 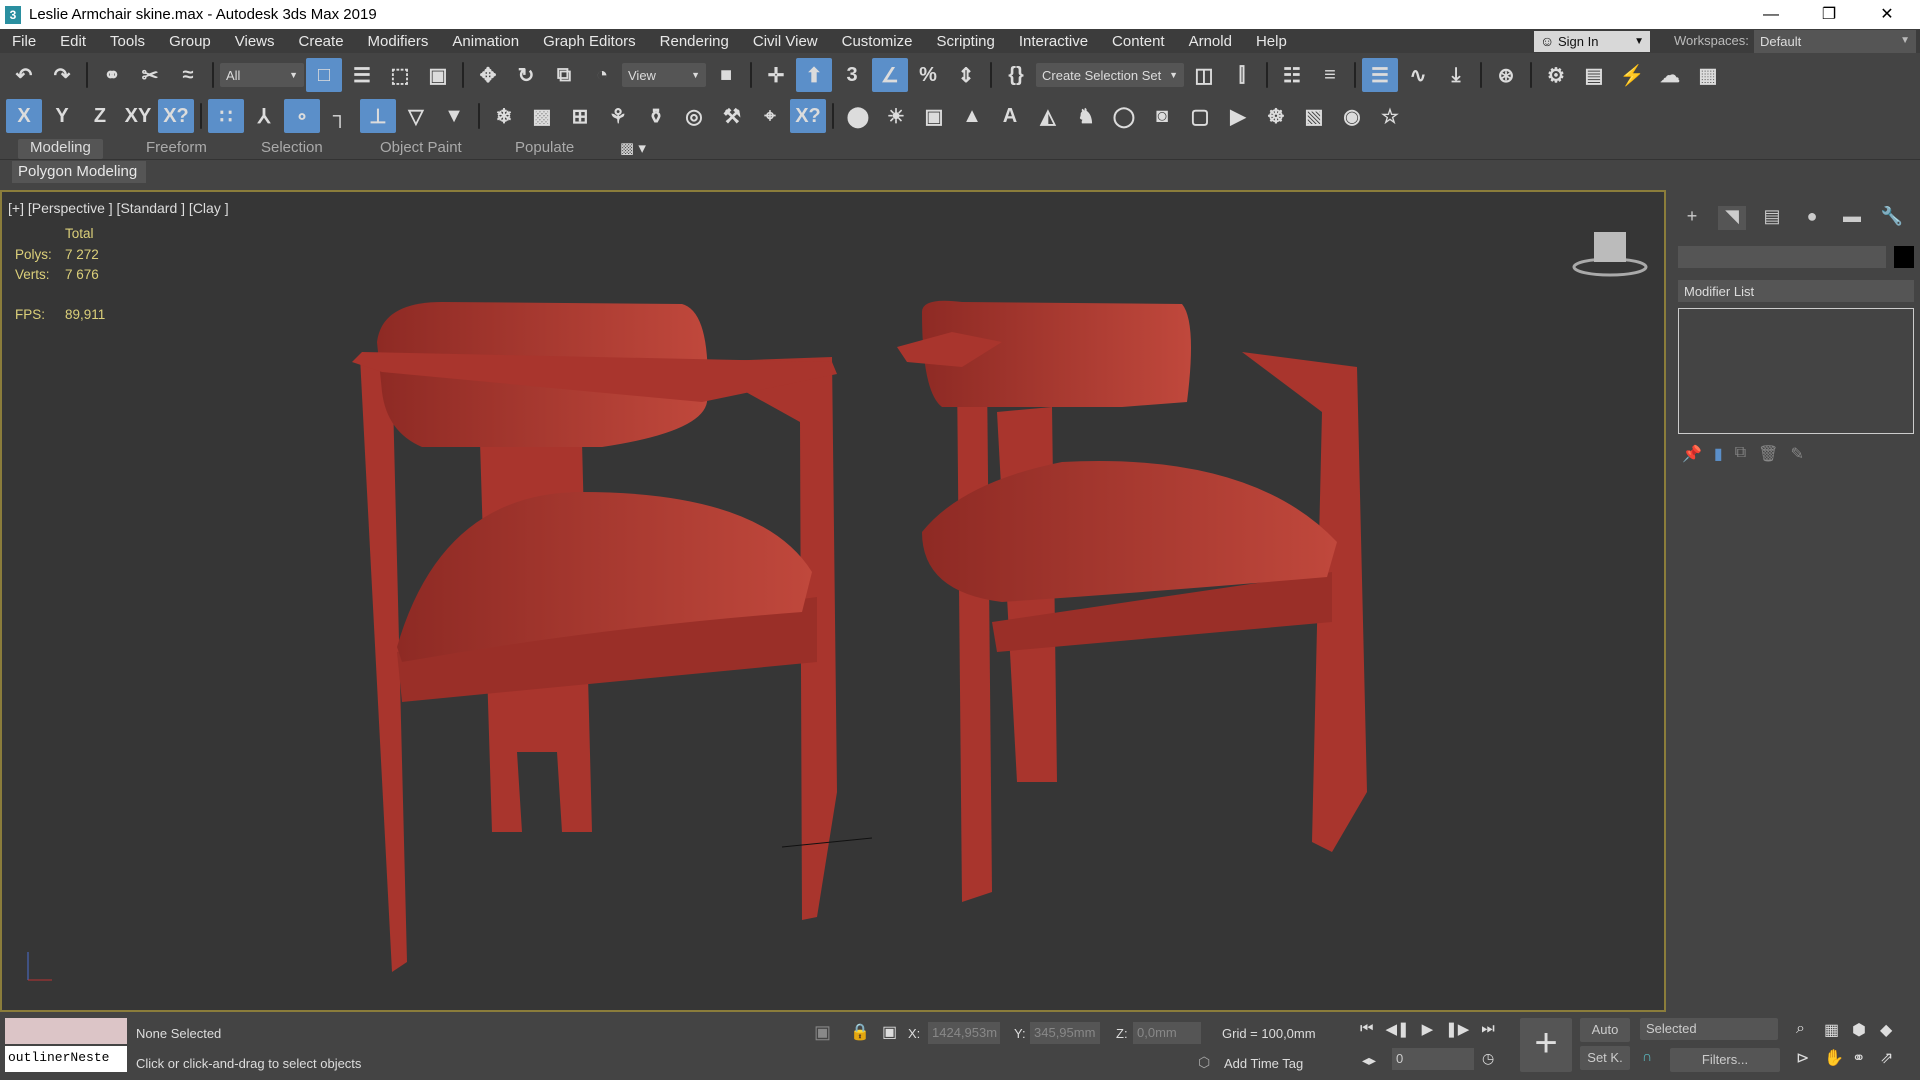 I want to click on x-coordinate-field: 1424,953m, so click(x=964, y=1033).